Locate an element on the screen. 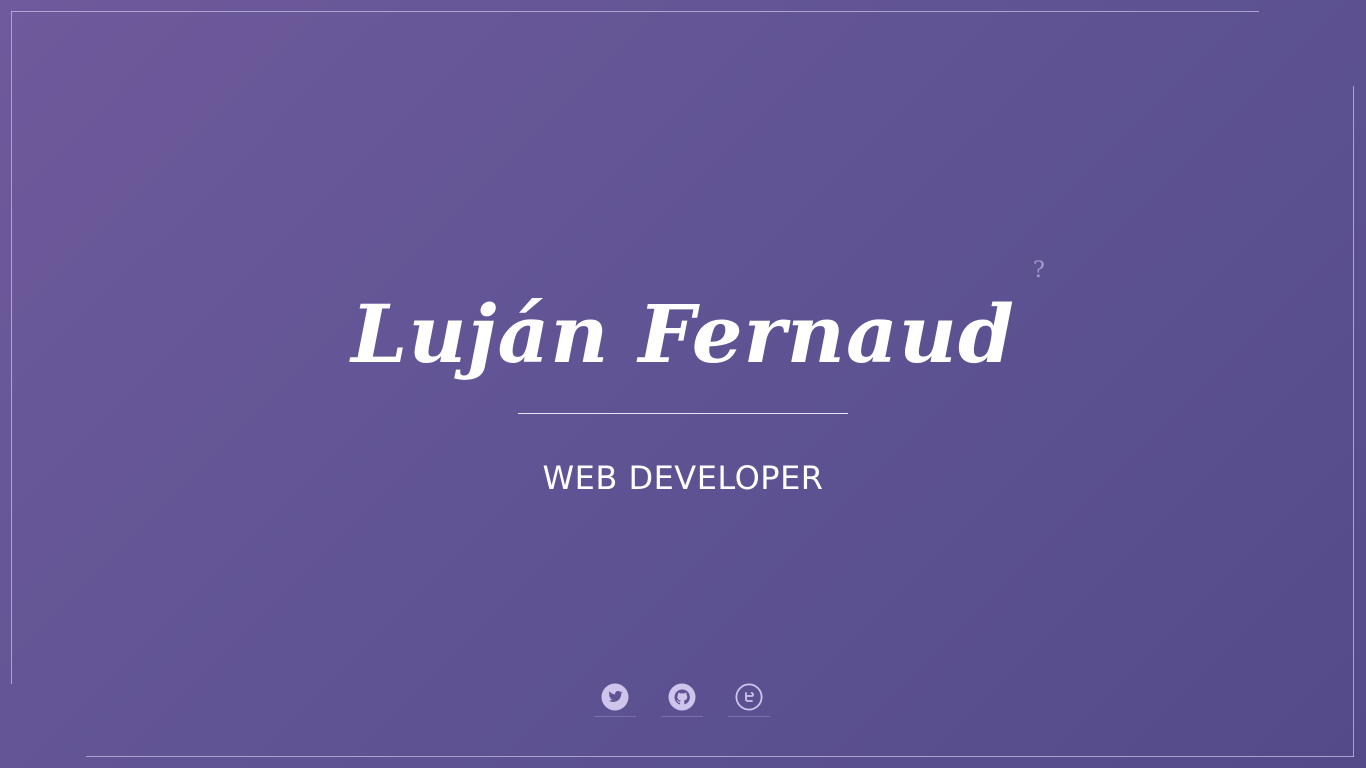  twitter-link is located at coordinates (615, 697).